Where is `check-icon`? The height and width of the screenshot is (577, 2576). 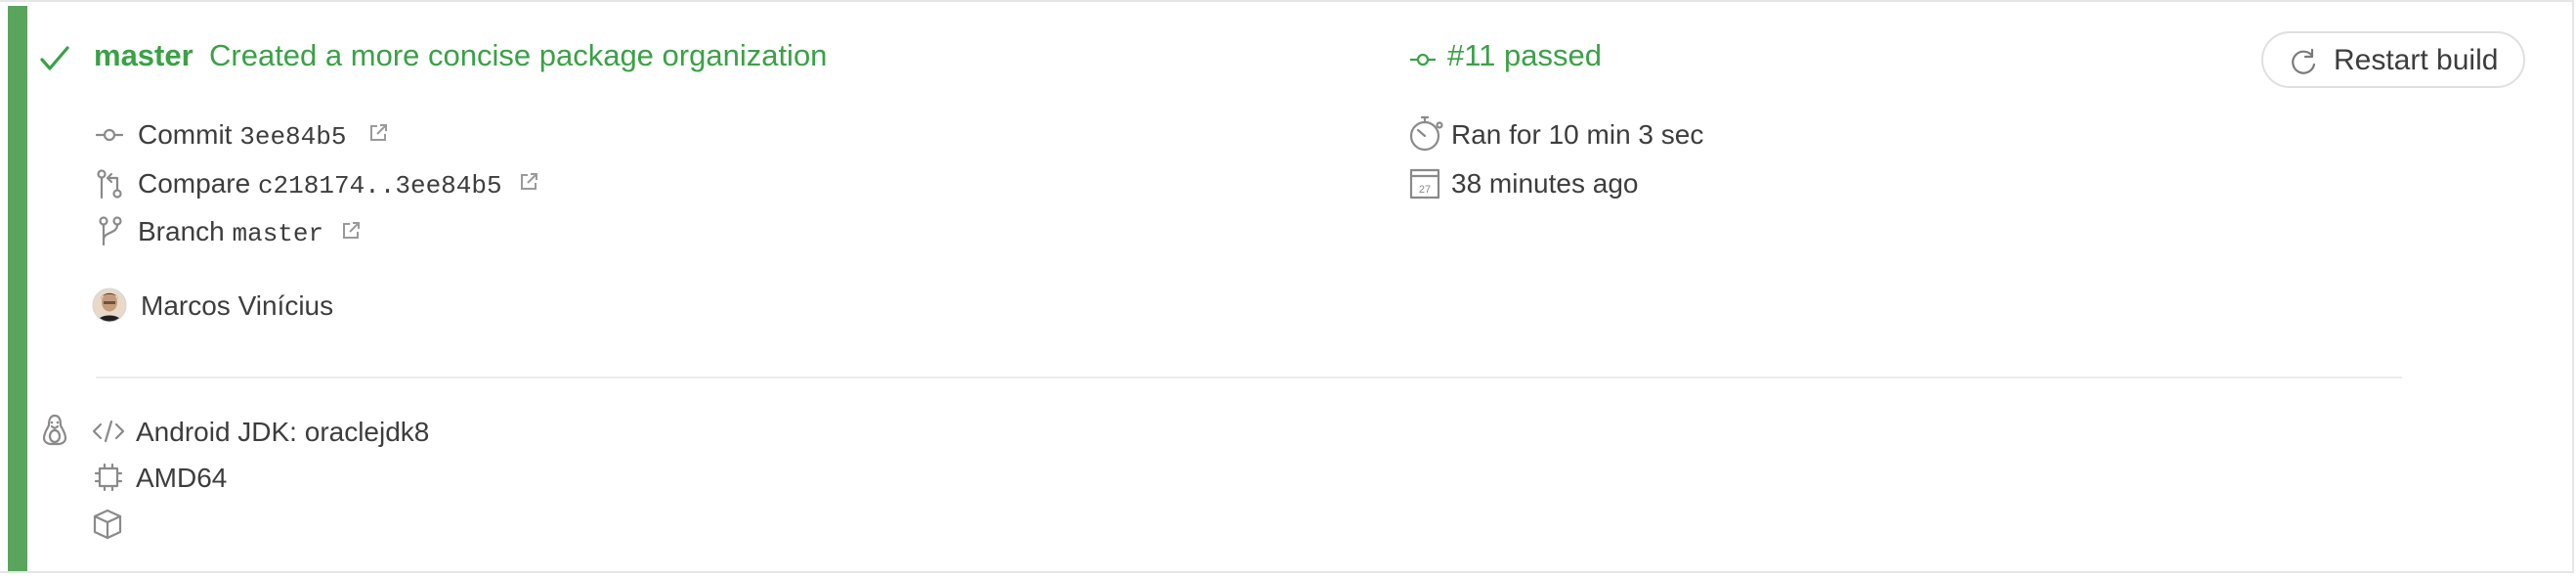
check-icon is located at coordinates (55, 58).